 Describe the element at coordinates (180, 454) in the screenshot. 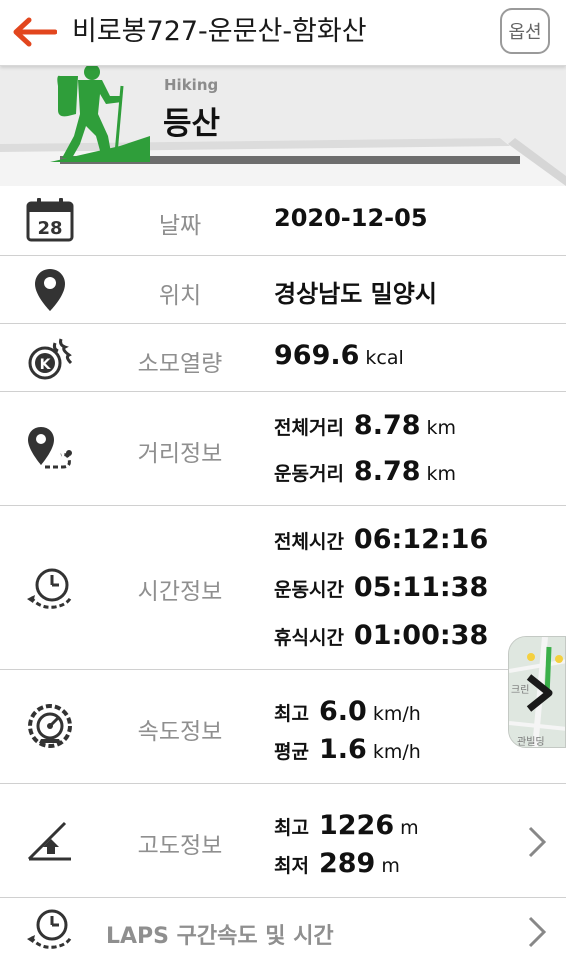

I see `distance-label: 거리정보` at that location.